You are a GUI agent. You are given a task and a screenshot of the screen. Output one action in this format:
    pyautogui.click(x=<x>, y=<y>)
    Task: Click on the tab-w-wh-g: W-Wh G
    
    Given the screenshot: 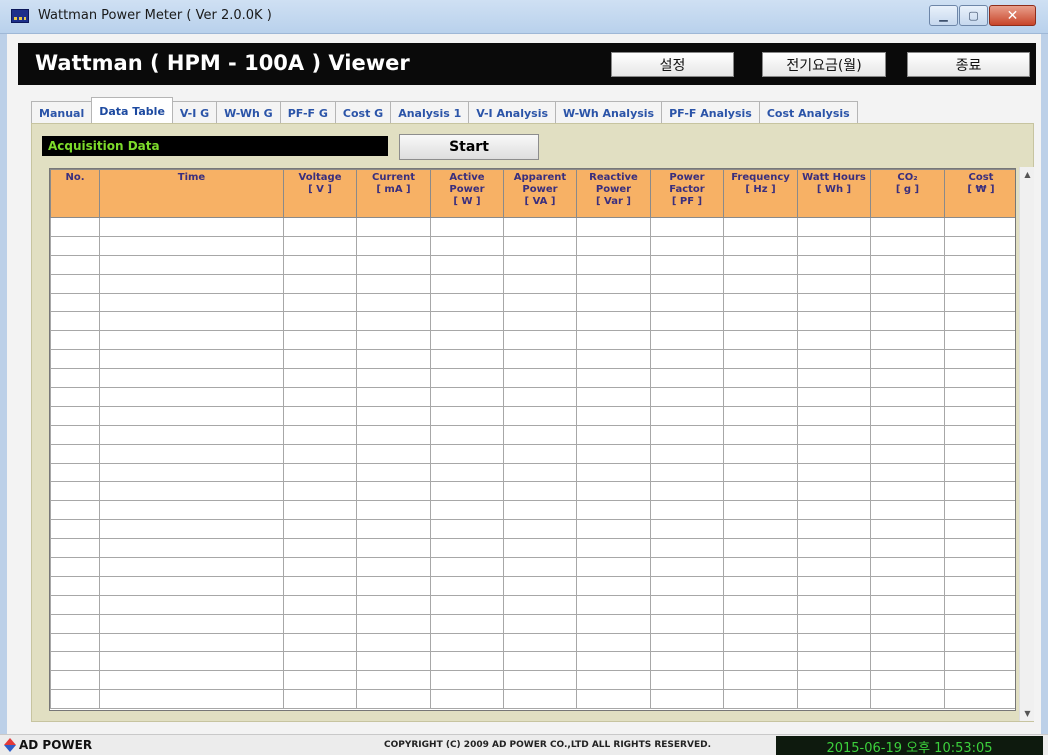 What is the action you would take?
    pyautogui.click(x=248, y=112)
    